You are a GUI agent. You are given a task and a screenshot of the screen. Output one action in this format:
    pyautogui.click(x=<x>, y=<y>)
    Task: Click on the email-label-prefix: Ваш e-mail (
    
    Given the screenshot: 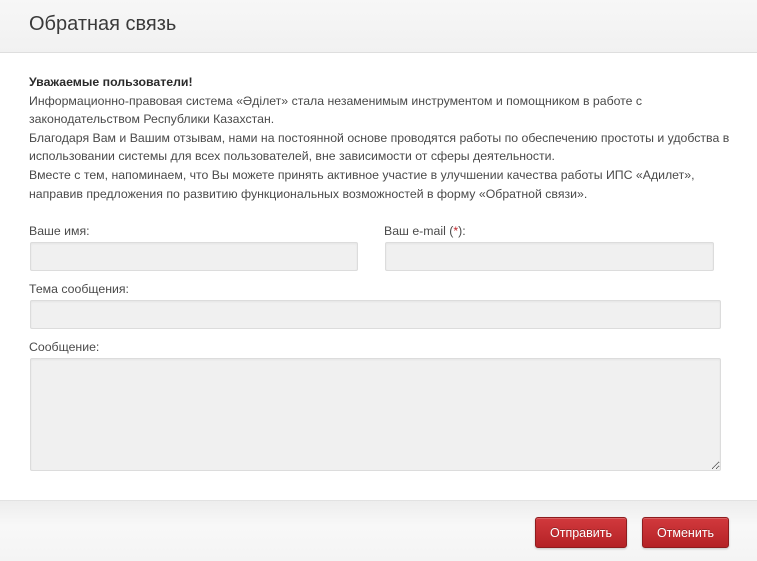 What is the action you would take?
    pyautogui.click(x=419, y=231)
    